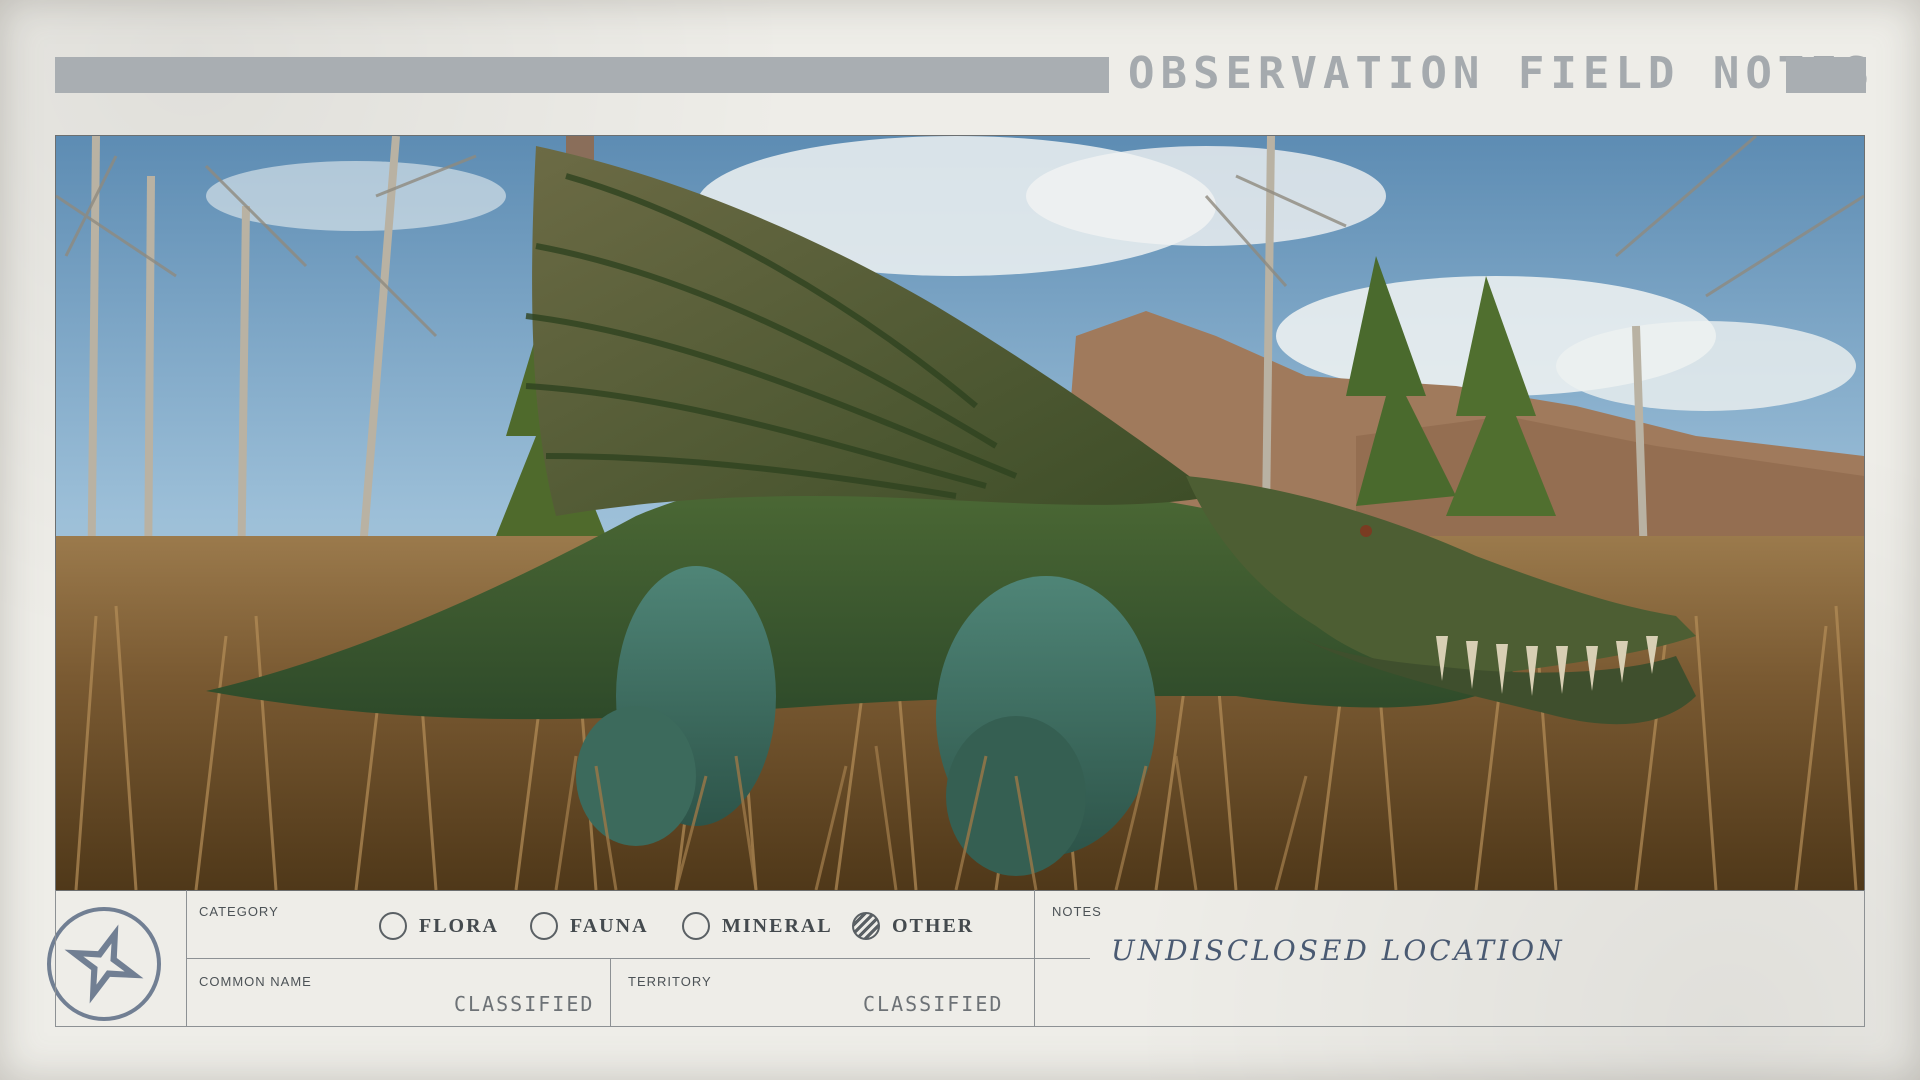  I want to click on header-bar-right, so click(1826, 75).